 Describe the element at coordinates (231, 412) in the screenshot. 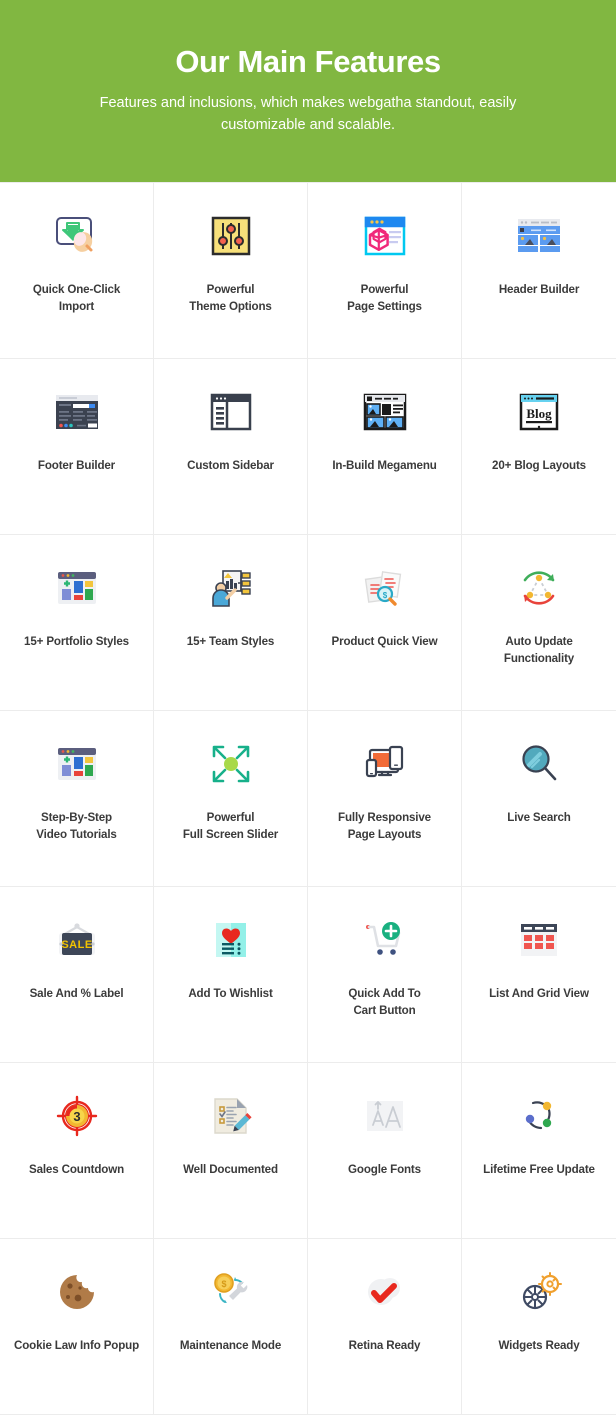

I see `custom-sidebar-icon` at that location.